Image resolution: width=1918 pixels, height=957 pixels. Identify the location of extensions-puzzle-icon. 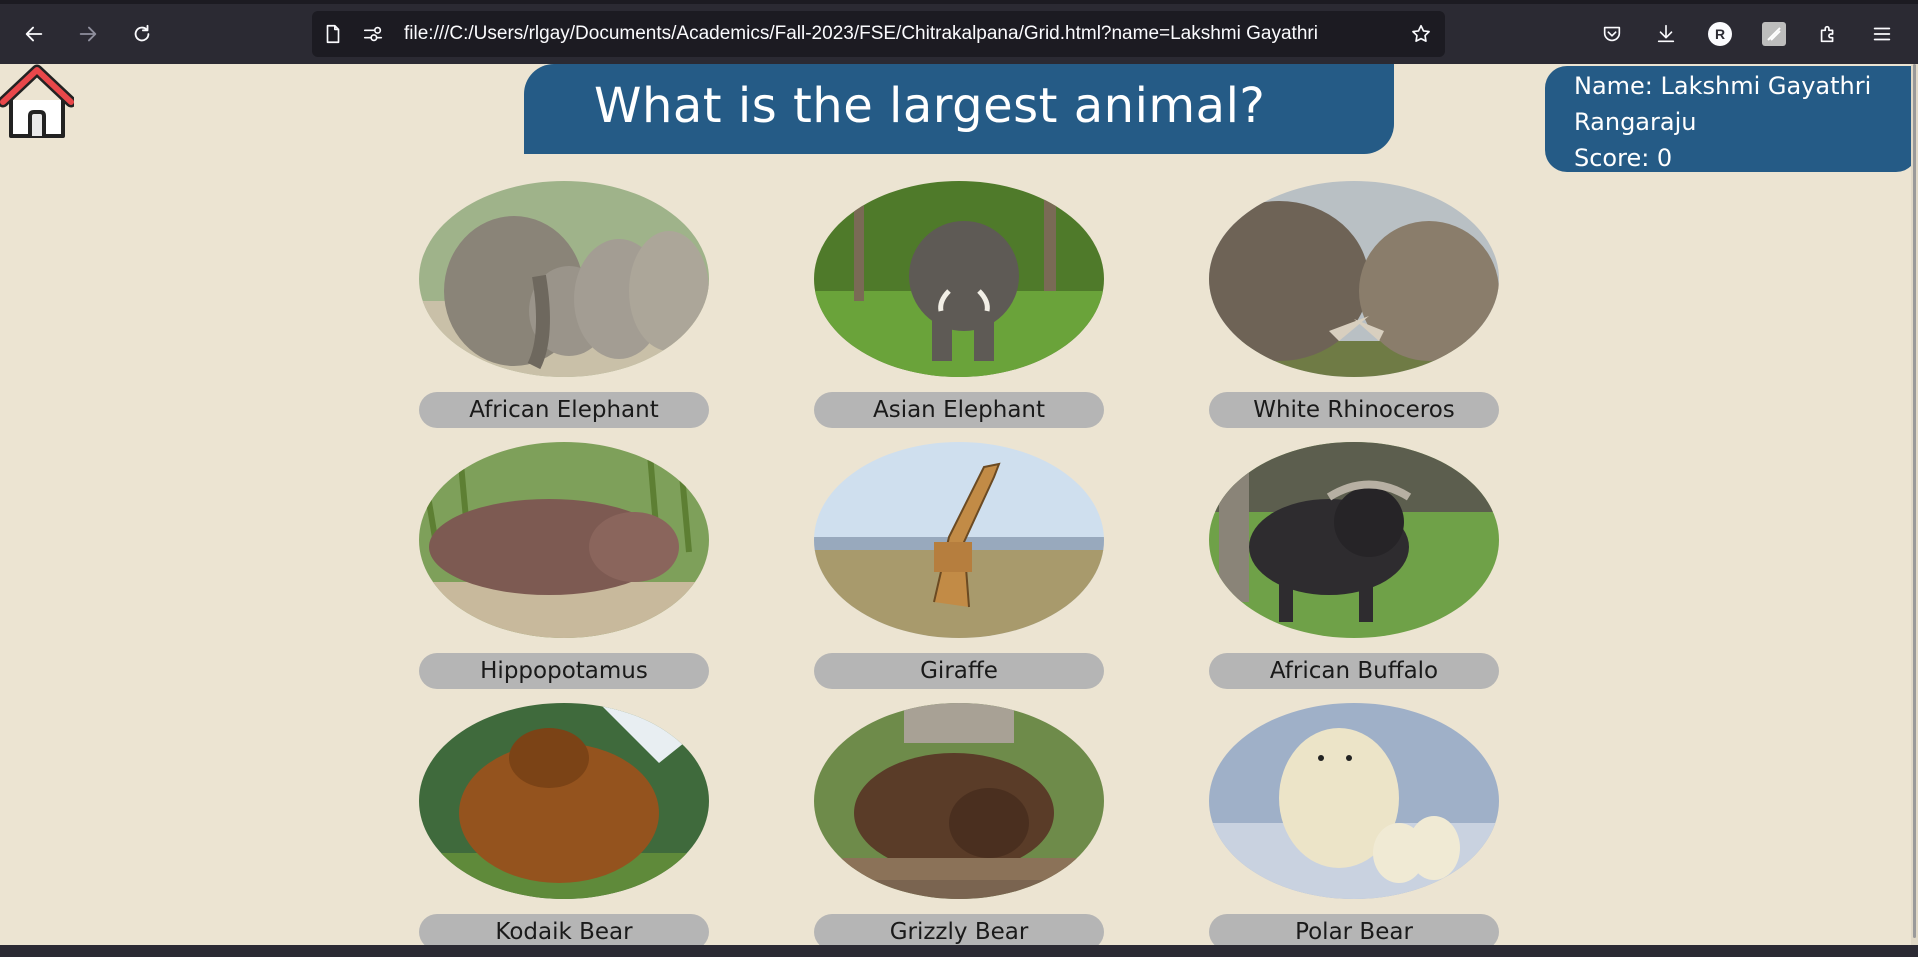
(1827, 34).